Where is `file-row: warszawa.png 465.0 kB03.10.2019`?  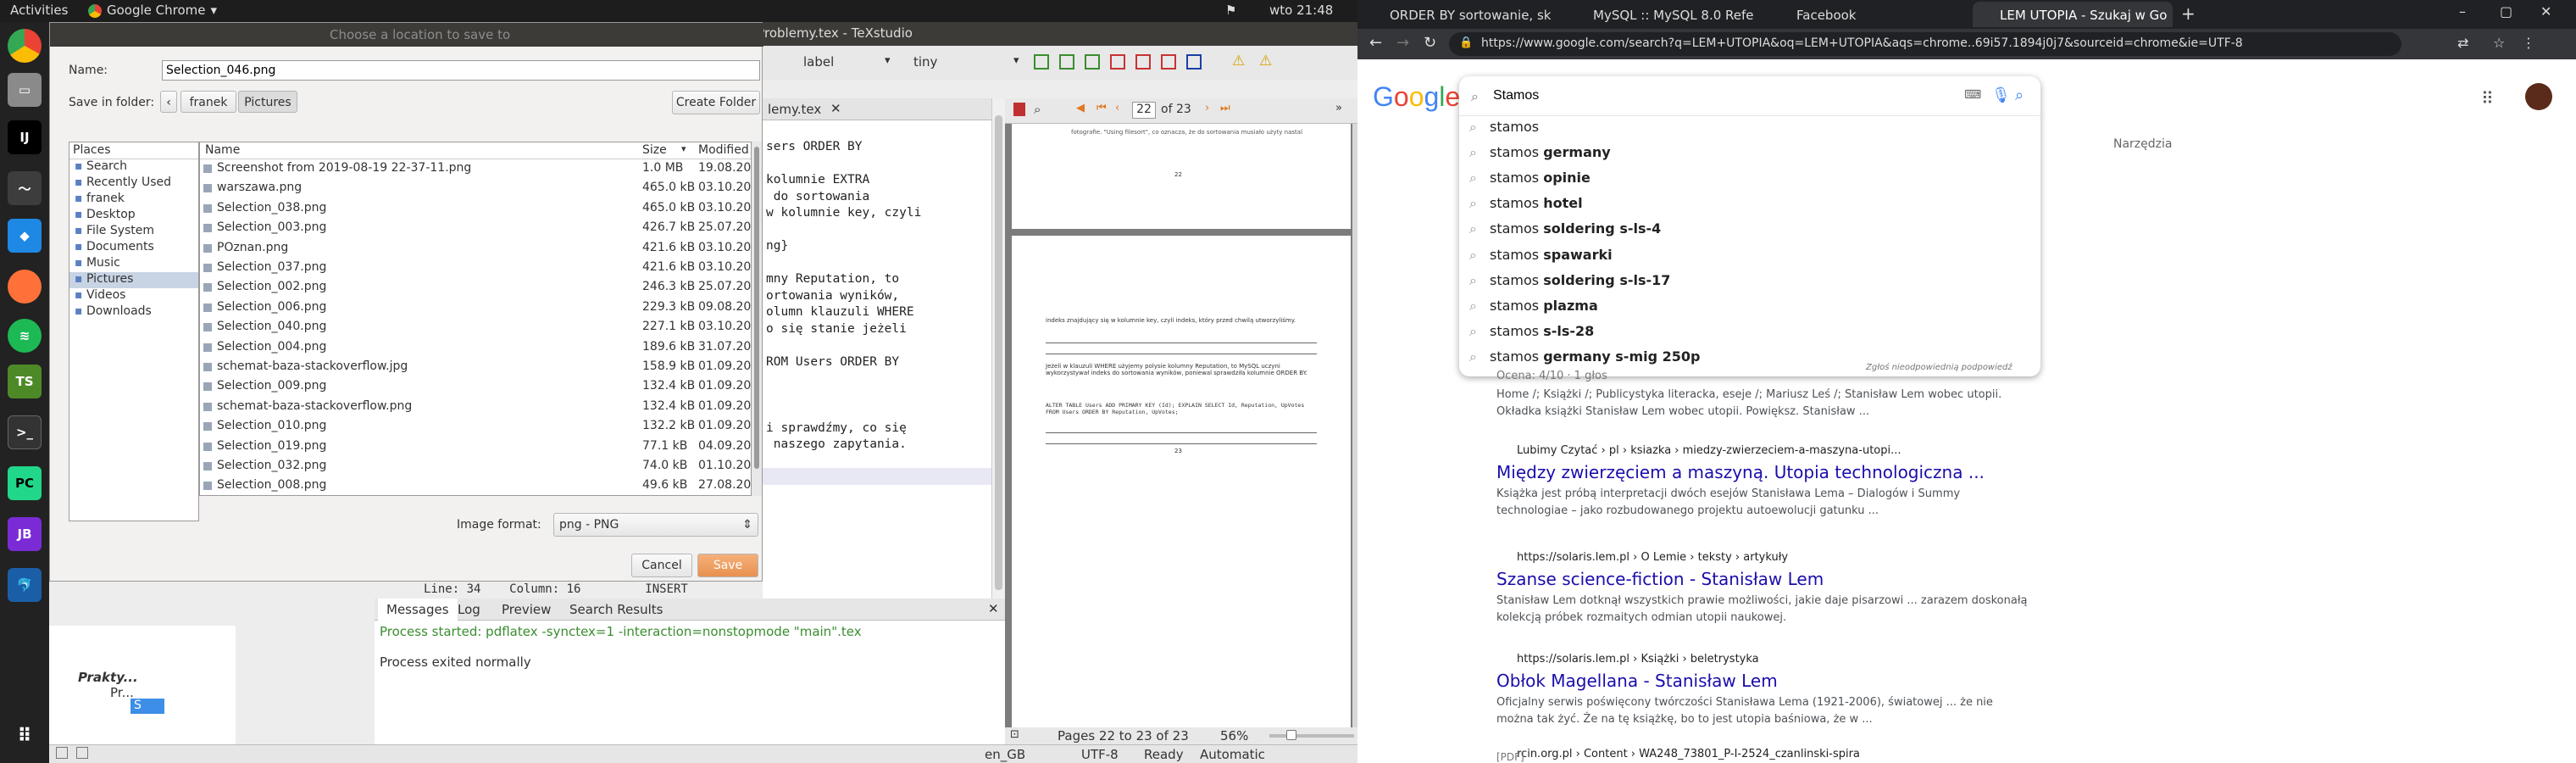 file-row: warszawa.png 465.0 kB03.10.2019 is located at coordinates (475, 189).